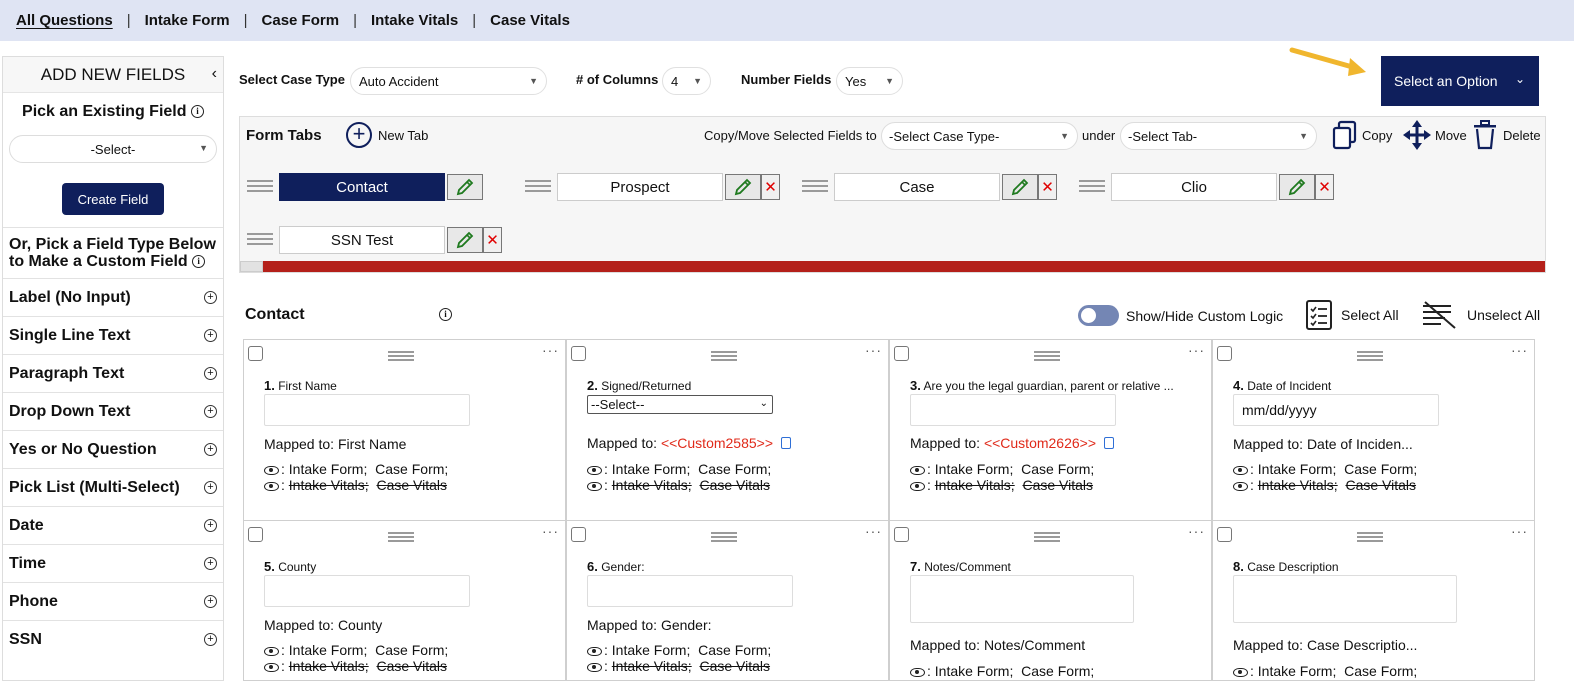 The height and width of the screenshot is (681, 1574). What do you see at coordinates (251, 266) in the screenshot?
I see `scrollbar-thumb` at bounding box center [251, 266].